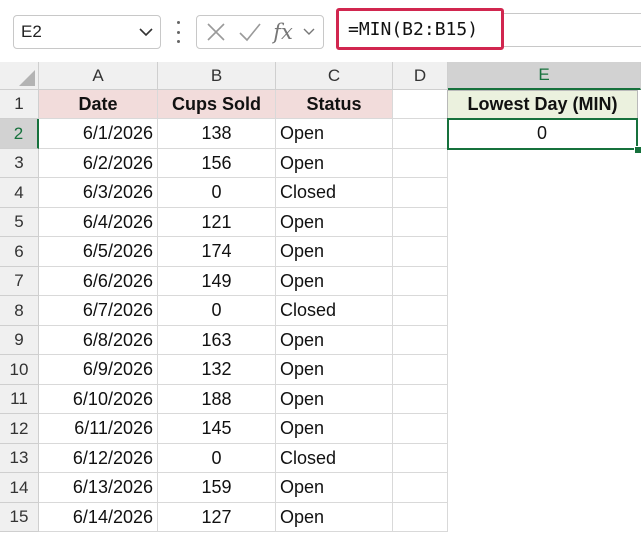 The image size is (641, 534). What do you see at coordinates (217, 340) in the screenshot?
I see `cell-cups-sold: 163` at bounding box center [217, 340].